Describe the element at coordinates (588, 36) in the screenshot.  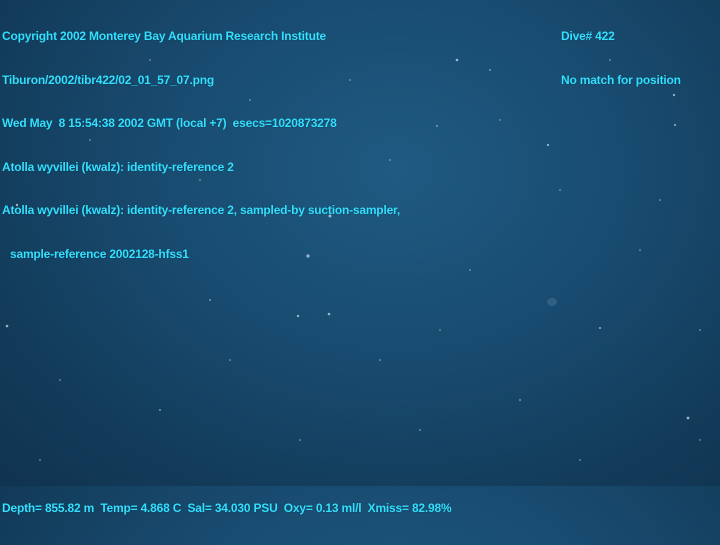
I see `dive-number: Dive# 422` at that location.